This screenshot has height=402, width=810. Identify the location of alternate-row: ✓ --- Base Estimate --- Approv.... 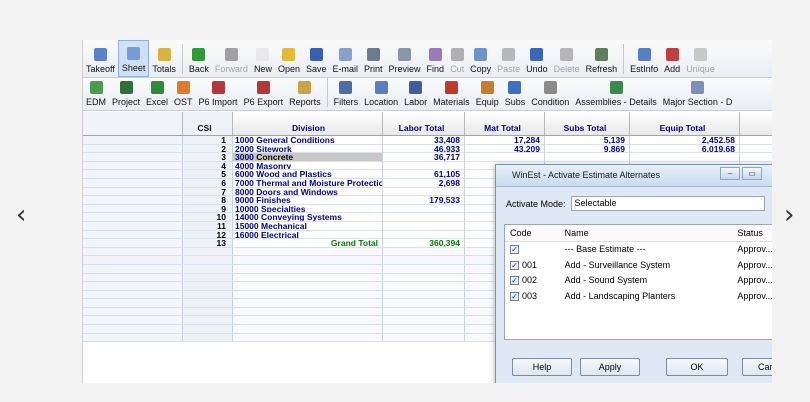
(638, 250).